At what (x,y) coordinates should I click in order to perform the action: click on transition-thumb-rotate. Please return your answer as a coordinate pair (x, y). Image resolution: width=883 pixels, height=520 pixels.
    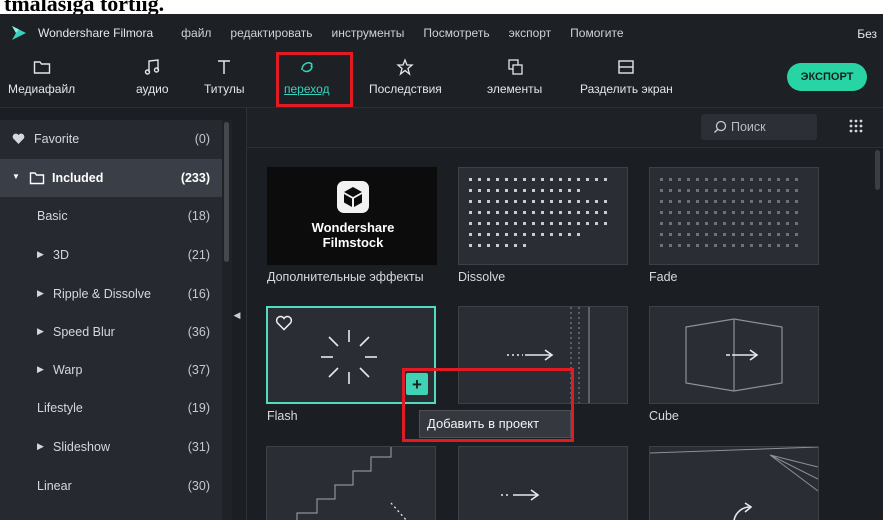
    Looking at the image, I should click on (734, 483).